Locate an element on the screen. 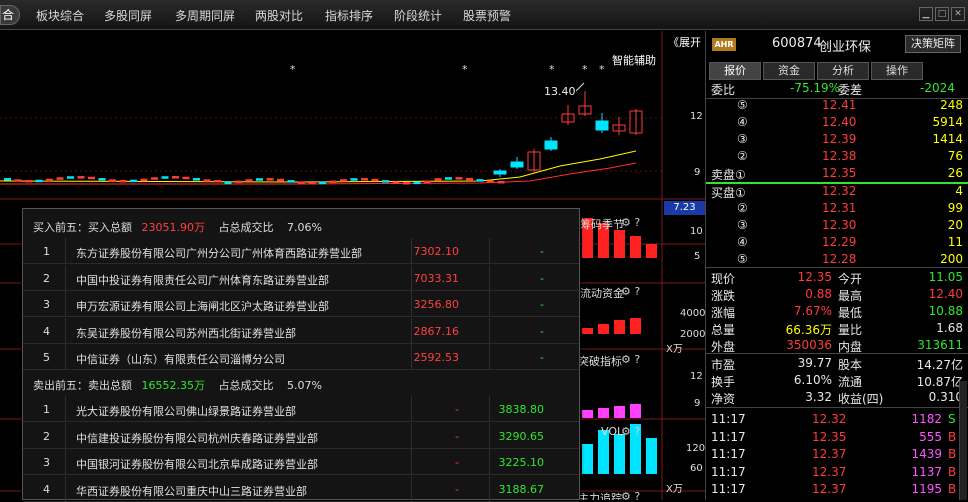 The width and height of the screenshot is (968, 502). weibi-value: -75.19% is located at coordinates (815, 88).